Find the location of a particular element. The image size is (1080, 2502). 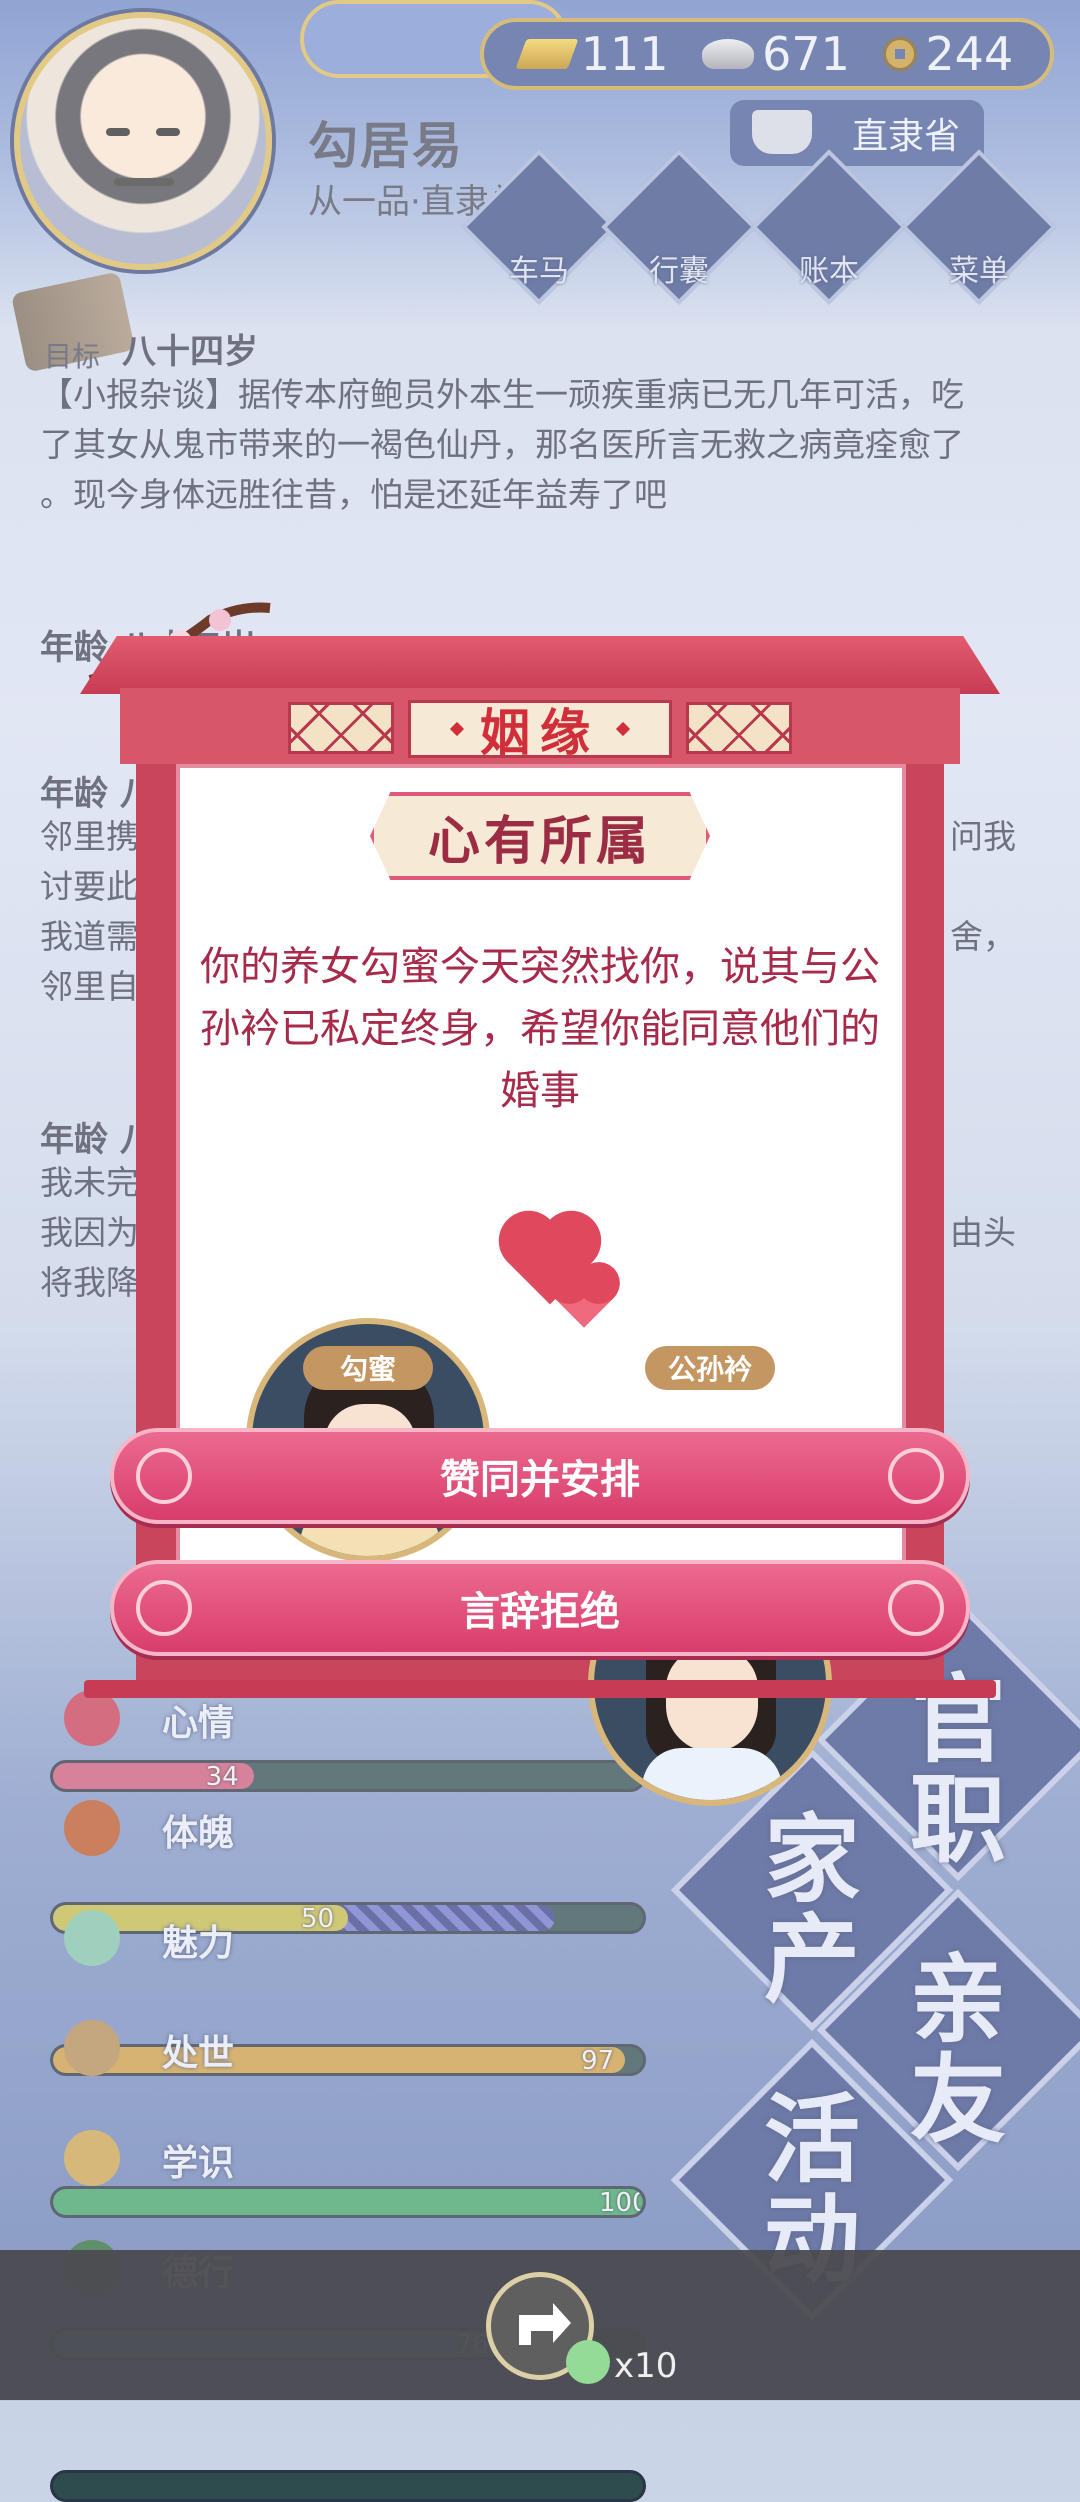

reject-button: 言辞拒绝 is located at coordinates (540, 1608).